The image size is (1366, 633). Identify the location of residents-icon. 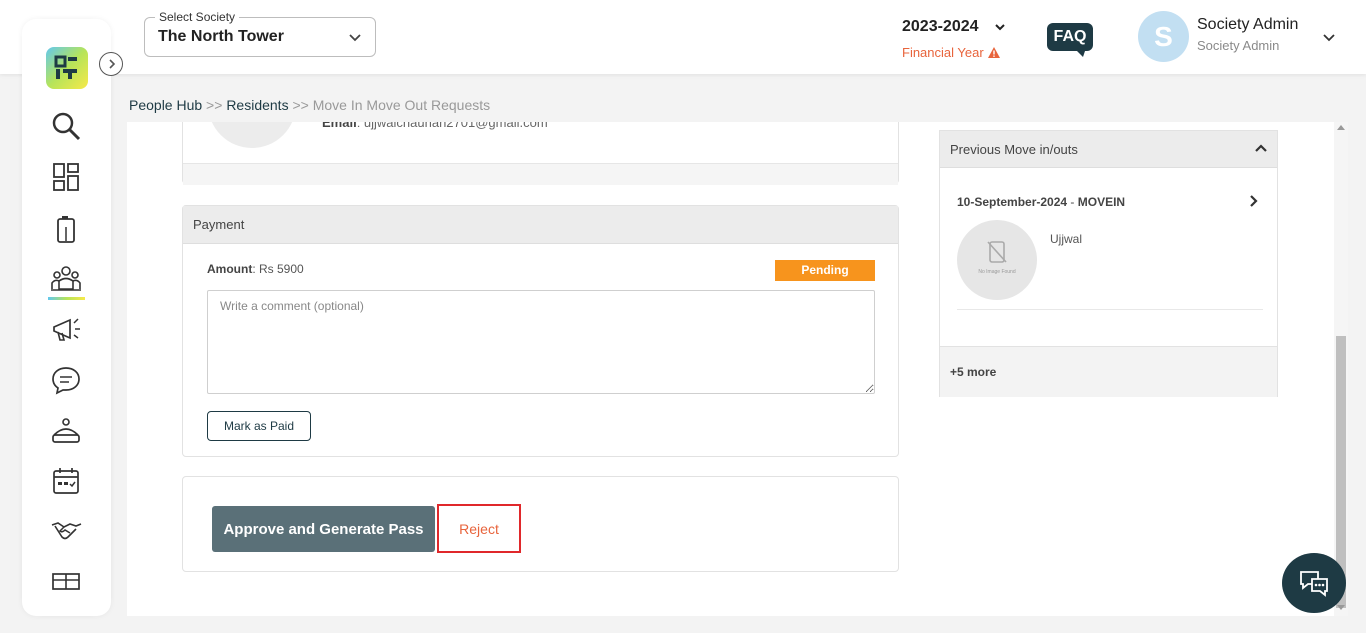
(66, 278).